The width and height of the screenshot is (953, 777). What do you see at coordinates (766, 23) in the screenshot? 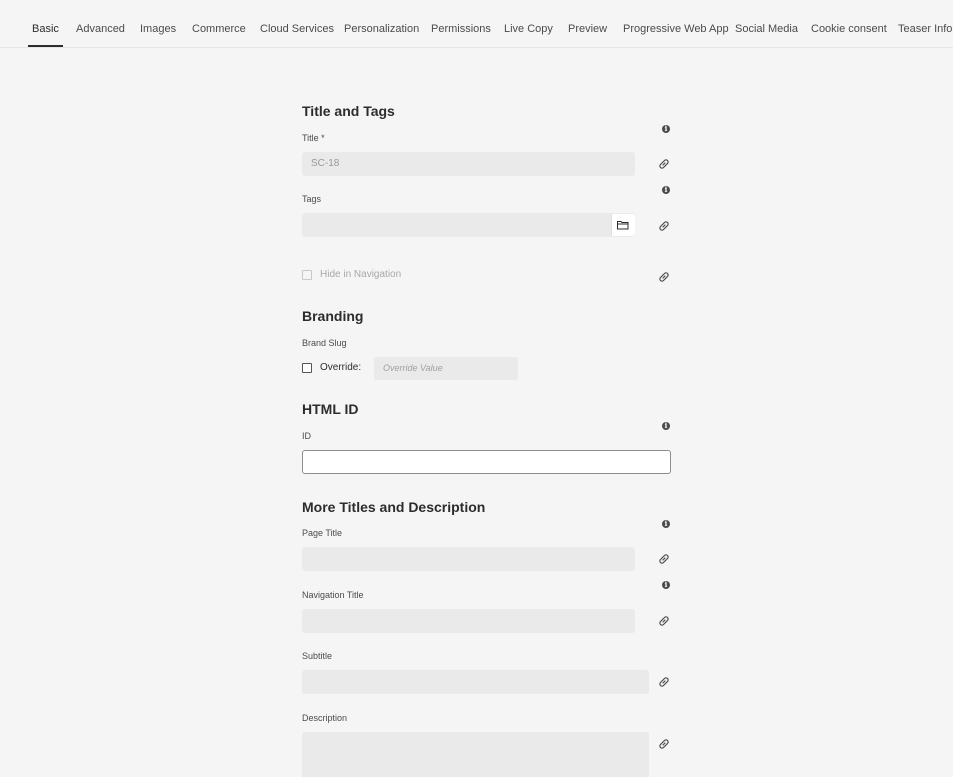
I see `tab-social-media: Social Media` at bounding box center [766, 23].